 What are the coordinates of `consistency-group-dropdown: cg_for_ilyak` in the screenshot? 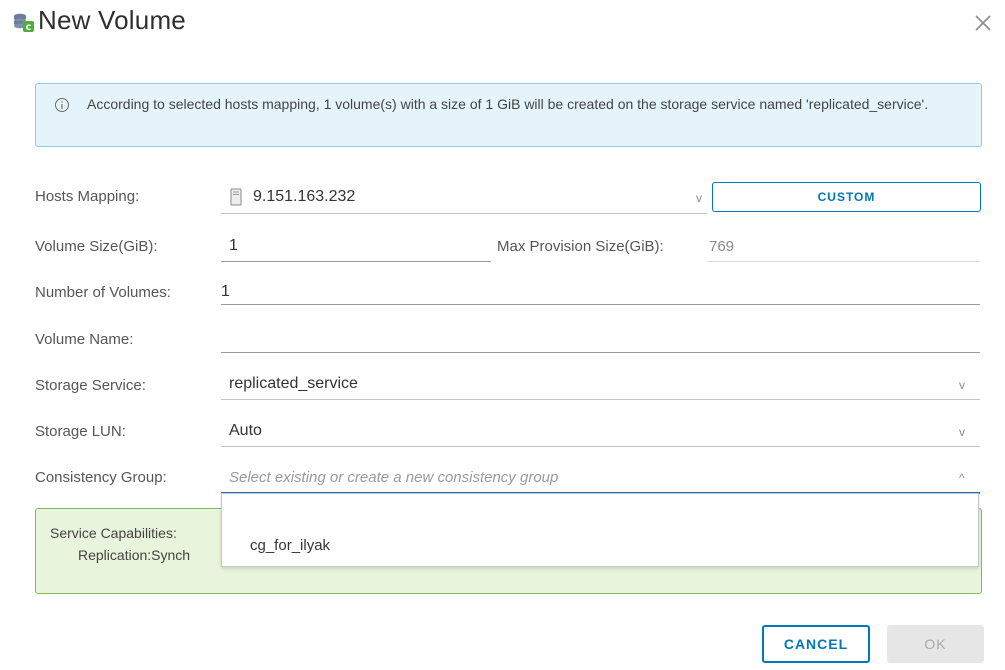 It's located at (600, 530).